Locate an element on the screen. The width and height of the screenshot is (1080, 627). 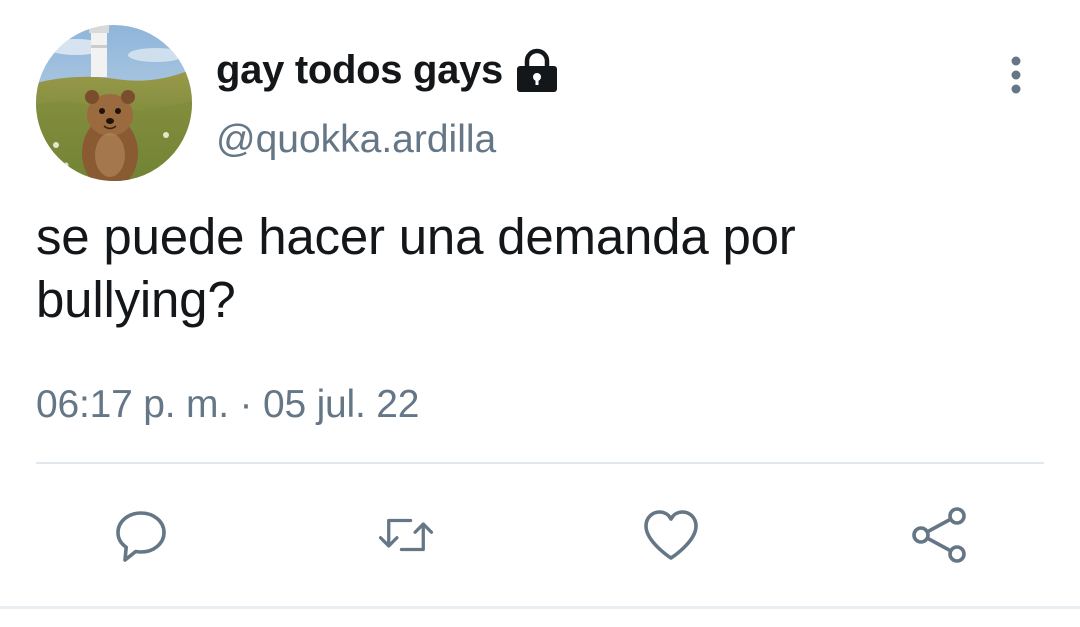
share-icon is located at coordinates (939, 535).